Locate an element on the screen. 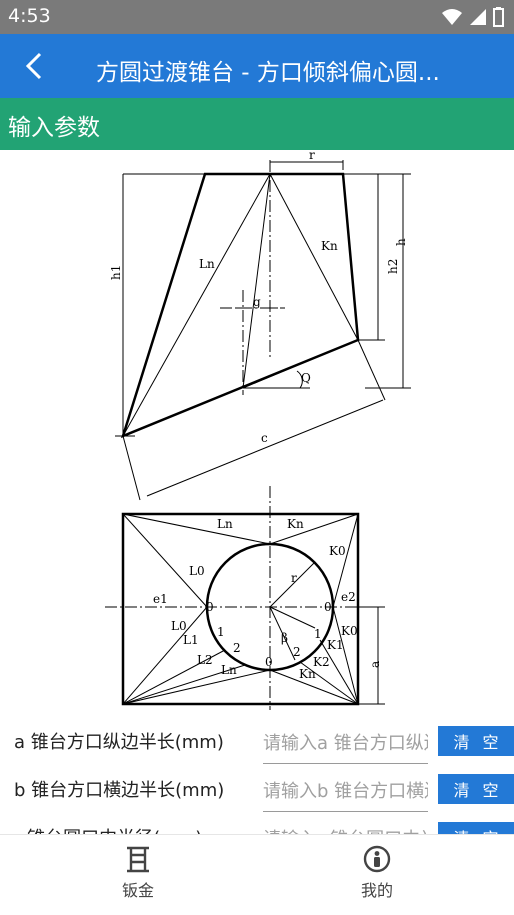 This screenshot has width=514, height=915. clear-button-r: 清 空 is located at coordinates (476, 828).